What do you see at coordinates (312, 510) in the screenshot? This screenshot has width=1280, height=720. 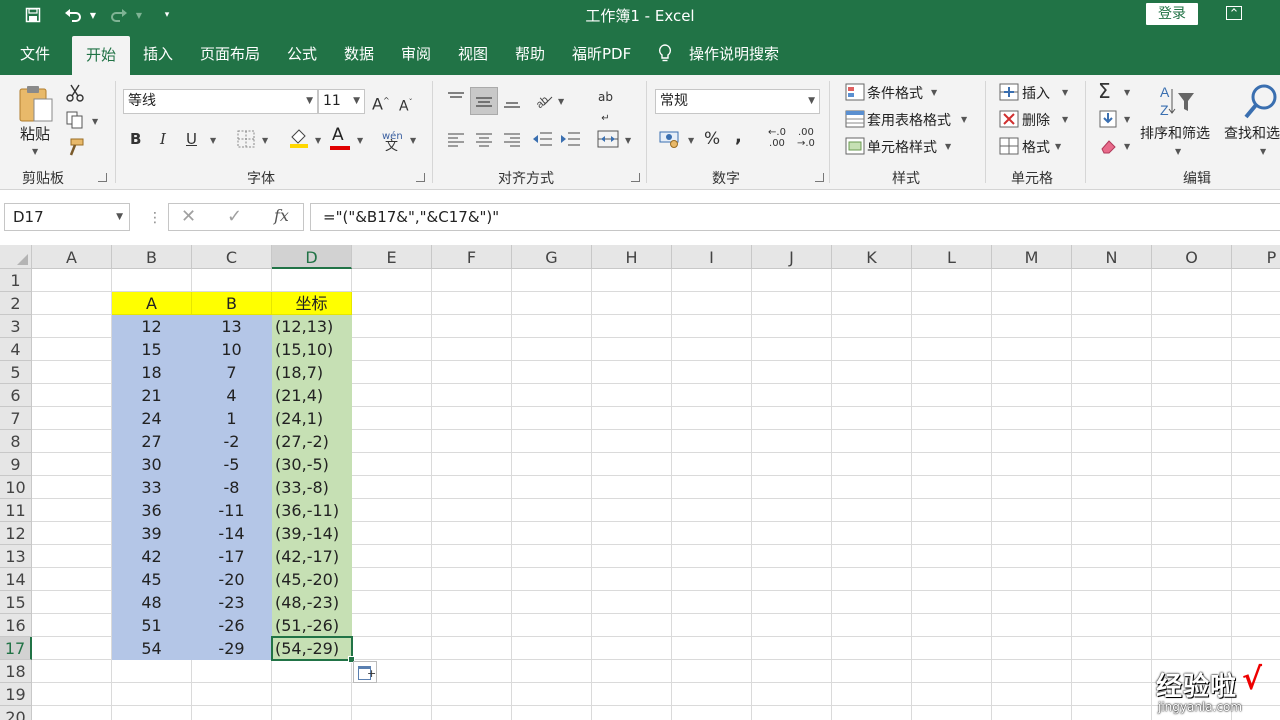 I see `coordinate-cell: (36,-11)` at bounding box center [312, 510].